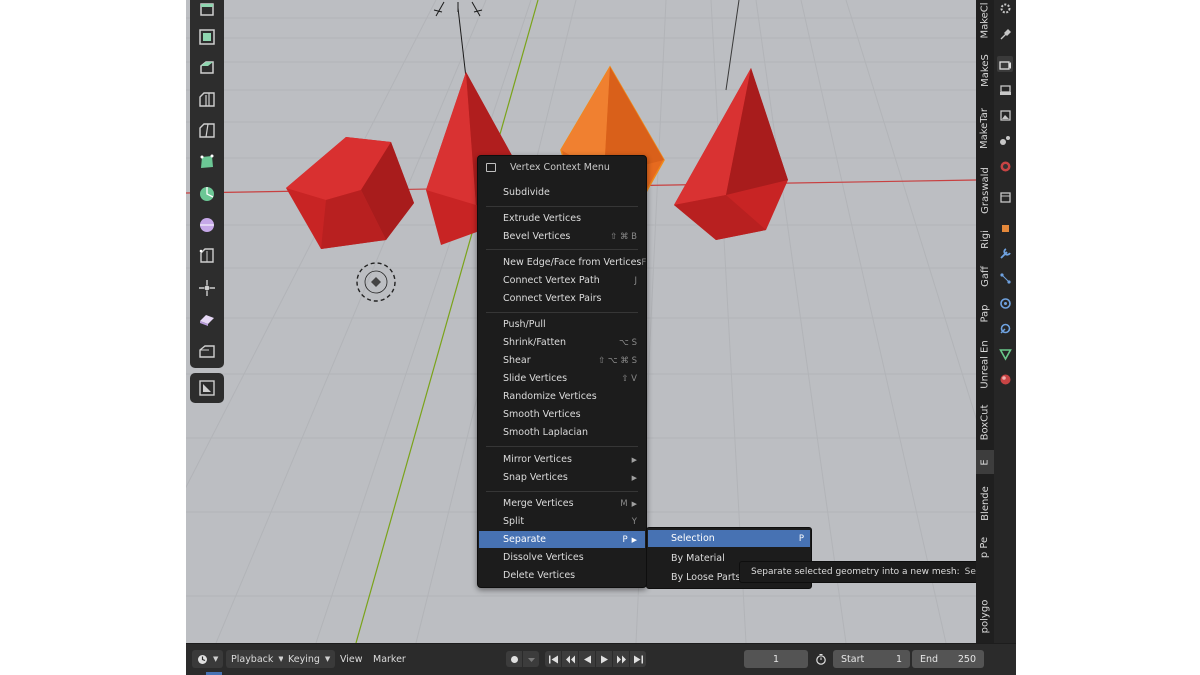  Describe the element at coordinates (562, 503) in the screenshot. I see `menu-item-merge-vertices: Merge Vertices M ▶` at that location.